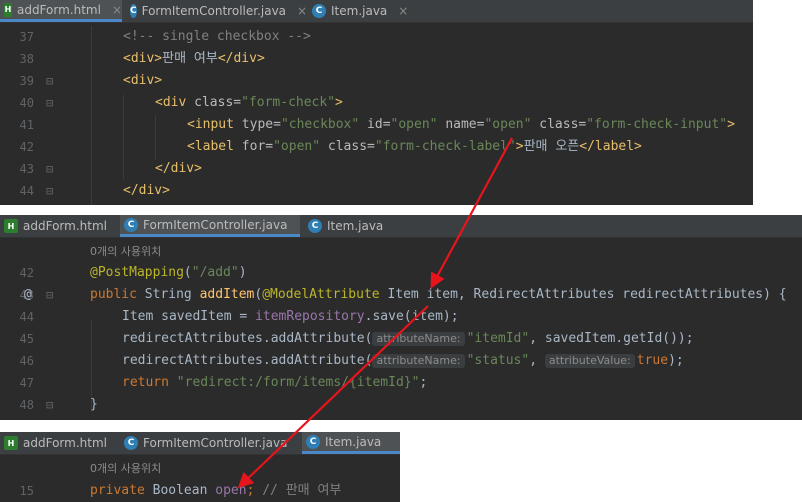  I want to click on code-text: return "redirect:/form/items/{itemId}";, so click(274, 383).